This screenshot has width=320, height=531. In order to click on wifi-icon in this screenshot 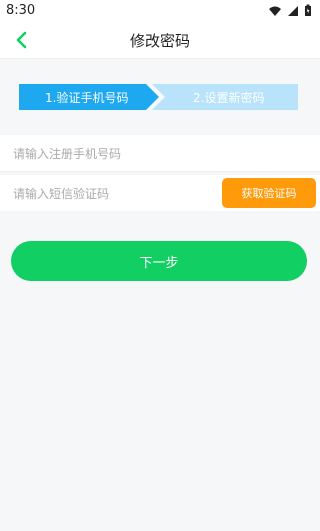, I will do `click(275, 11)`.